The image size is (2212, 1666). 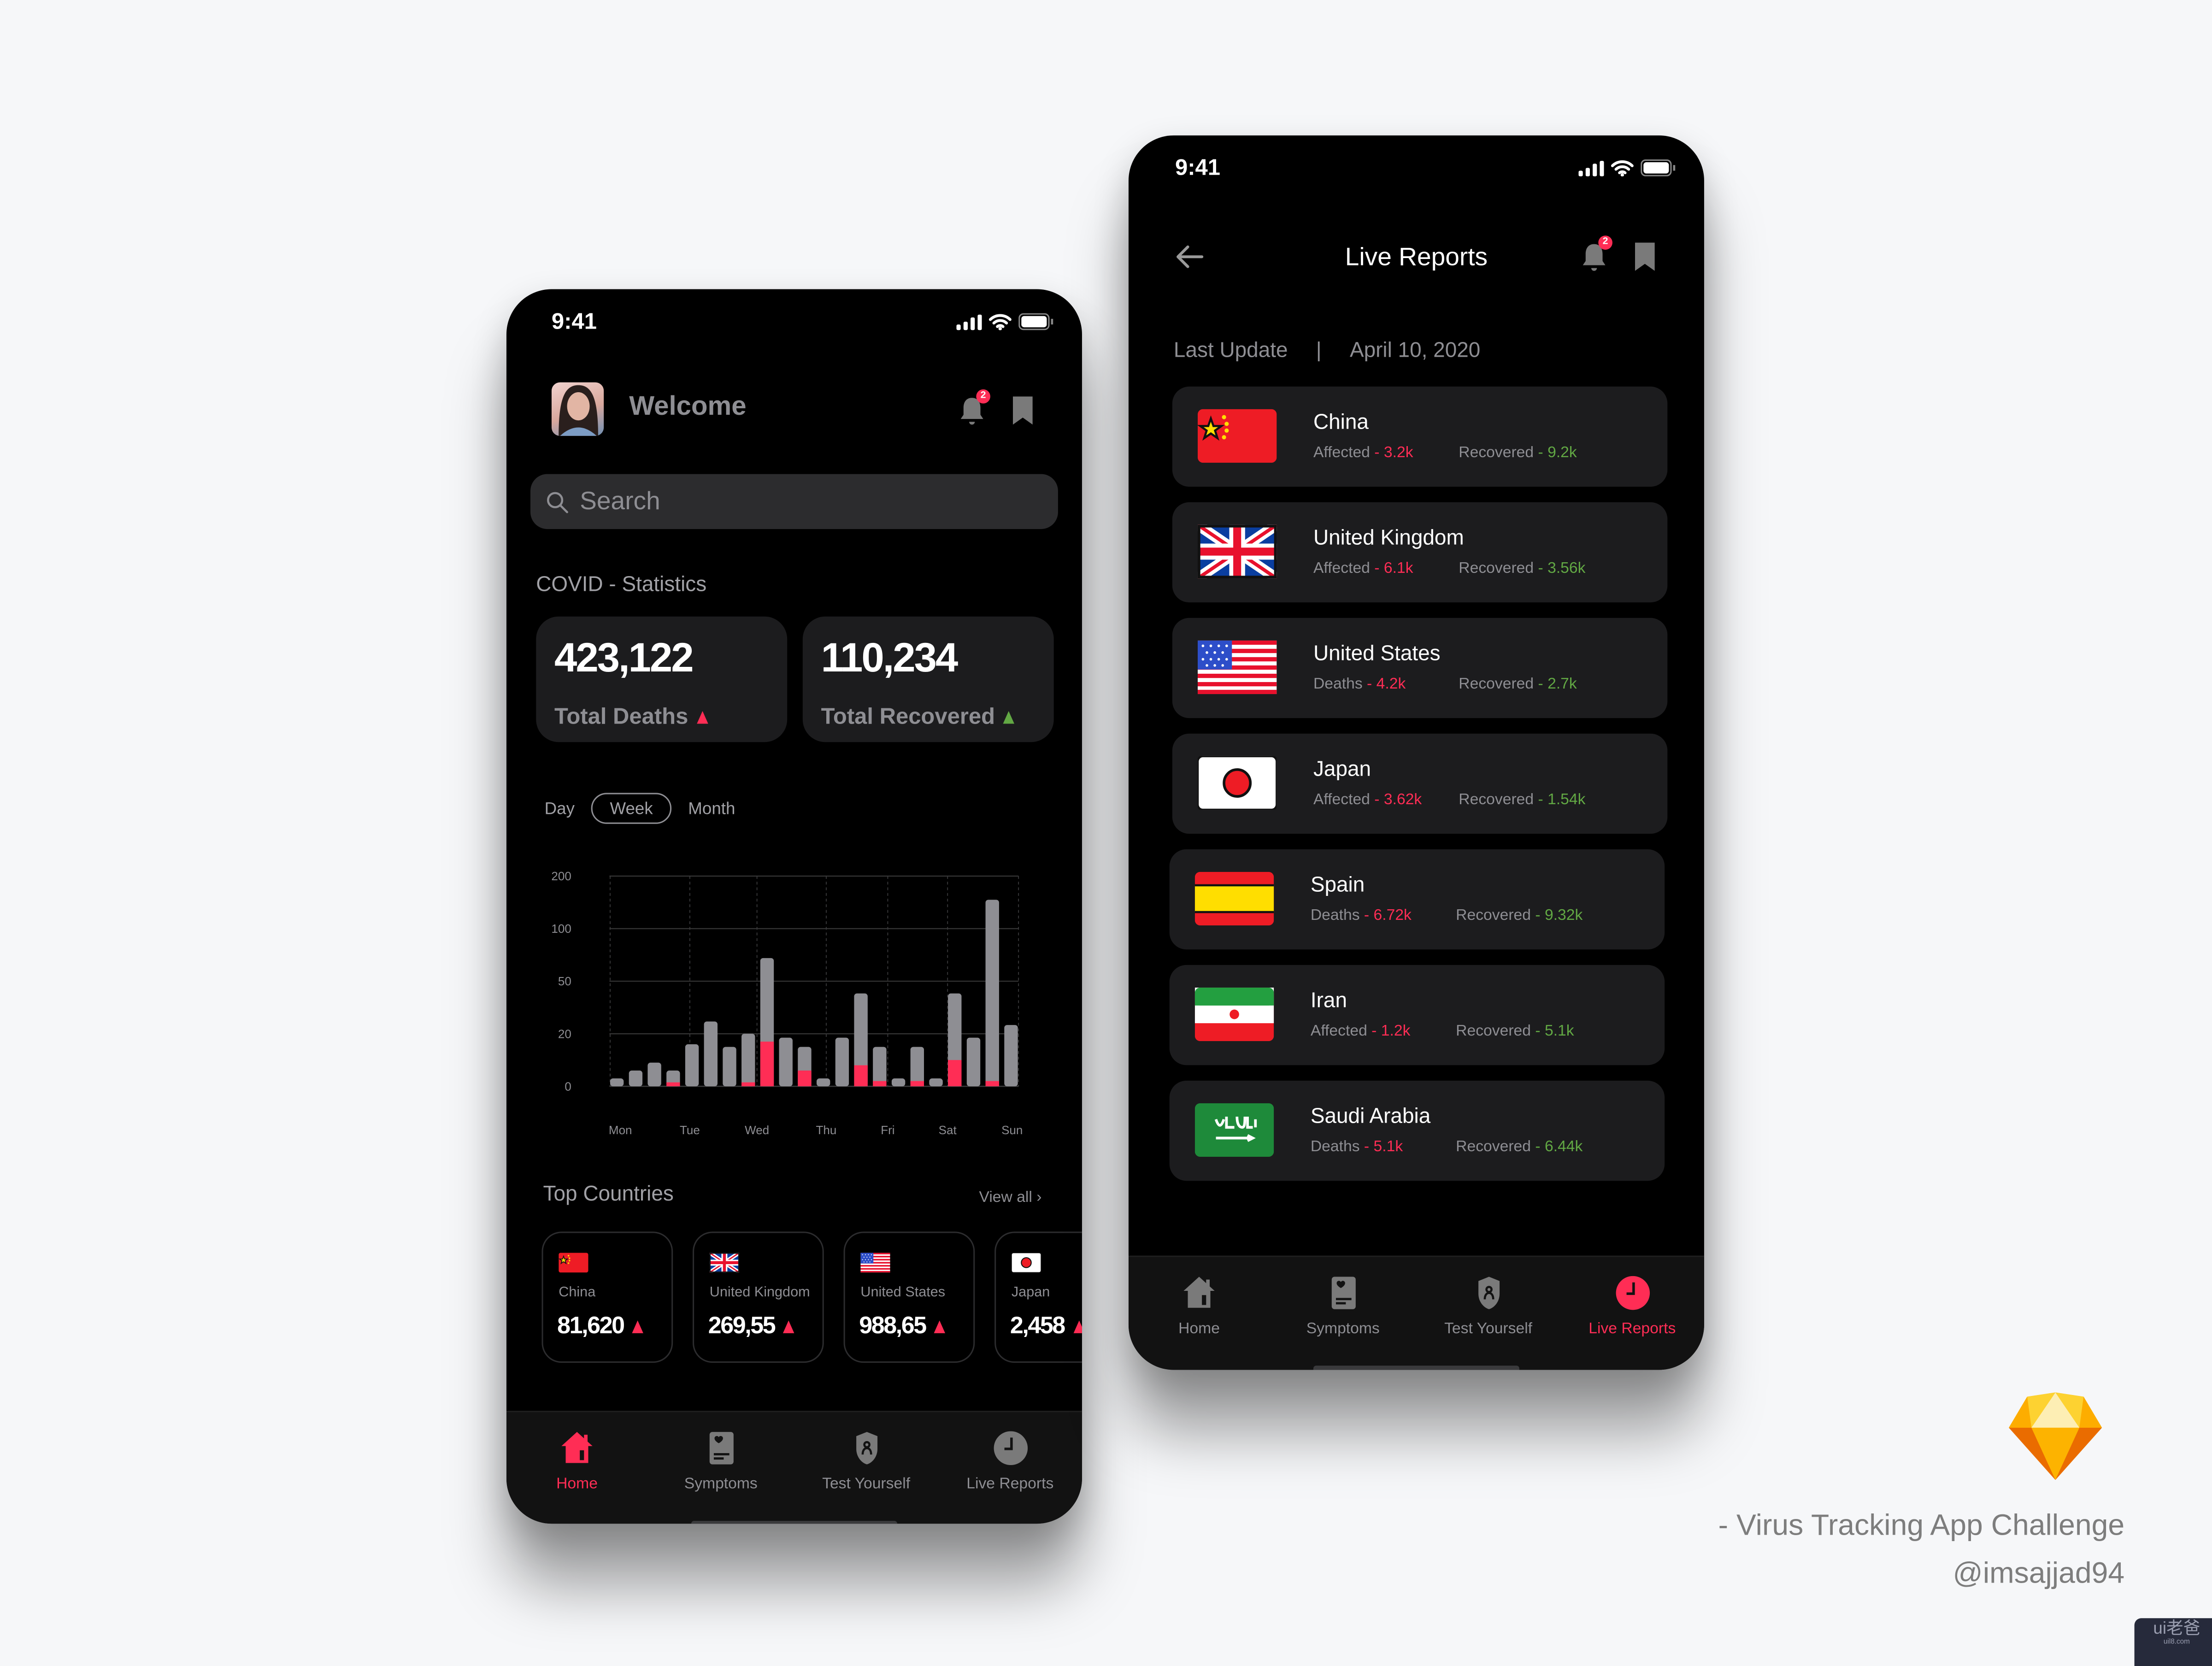 I want to click on china-flag-icon, so click(x=1237, y=436).